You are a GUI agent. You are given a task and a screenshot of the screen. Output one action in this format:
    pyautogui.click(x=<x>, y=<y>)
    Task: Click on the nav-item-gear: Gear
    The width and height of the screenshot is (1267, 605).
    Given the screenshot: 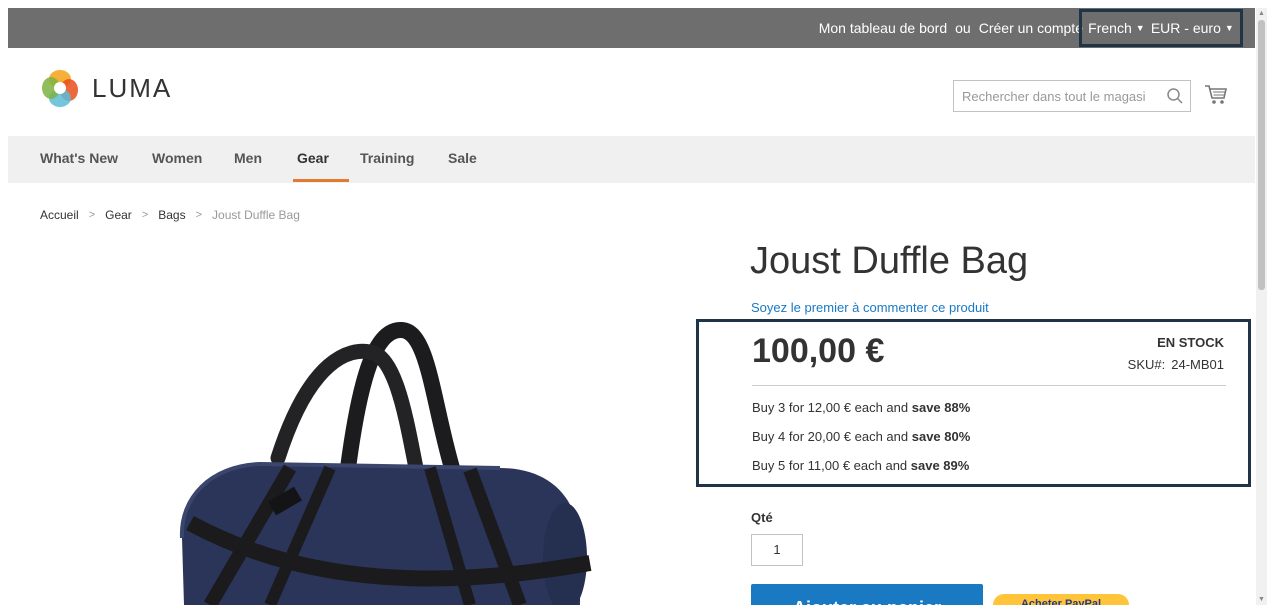 What is the action you would take?
    pyautogui.click(x=313, y=158)
    